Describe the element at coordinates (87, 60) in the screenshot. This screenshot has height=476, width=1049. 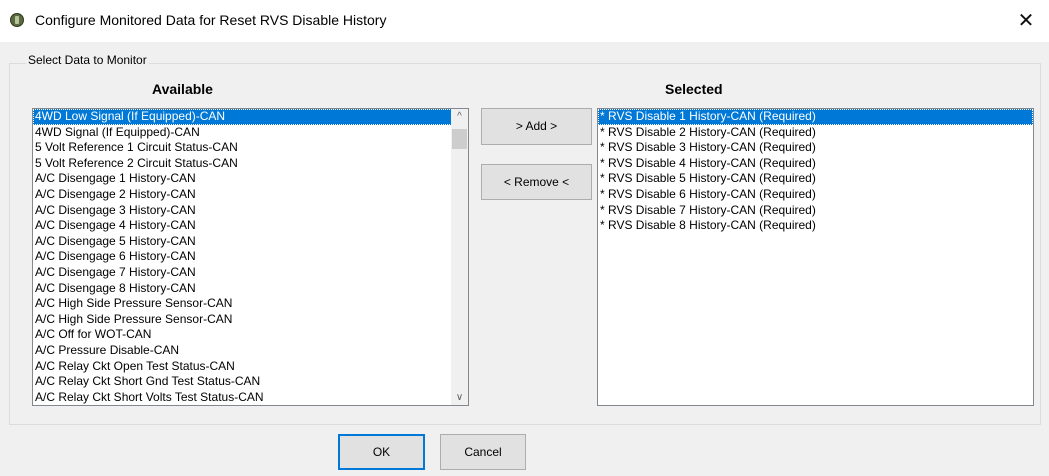
I see `group-label: Select Data to Monitor` at that location.